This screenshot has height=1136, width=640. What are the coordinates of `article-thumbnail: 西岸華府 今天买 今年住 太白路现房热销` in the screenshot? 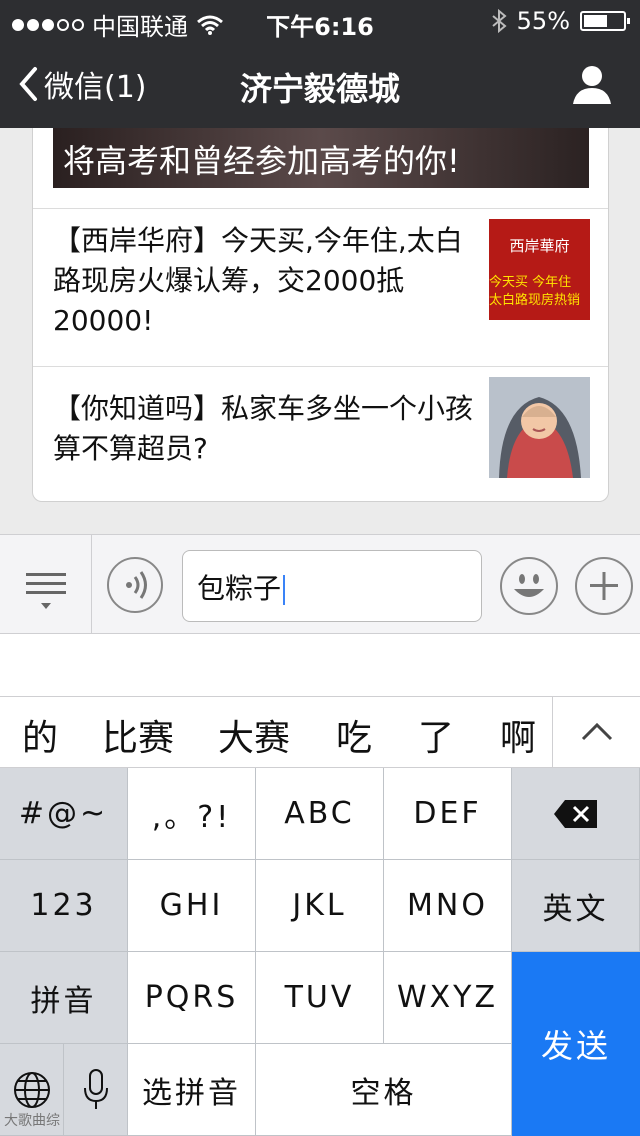 It's located at (539, 269).